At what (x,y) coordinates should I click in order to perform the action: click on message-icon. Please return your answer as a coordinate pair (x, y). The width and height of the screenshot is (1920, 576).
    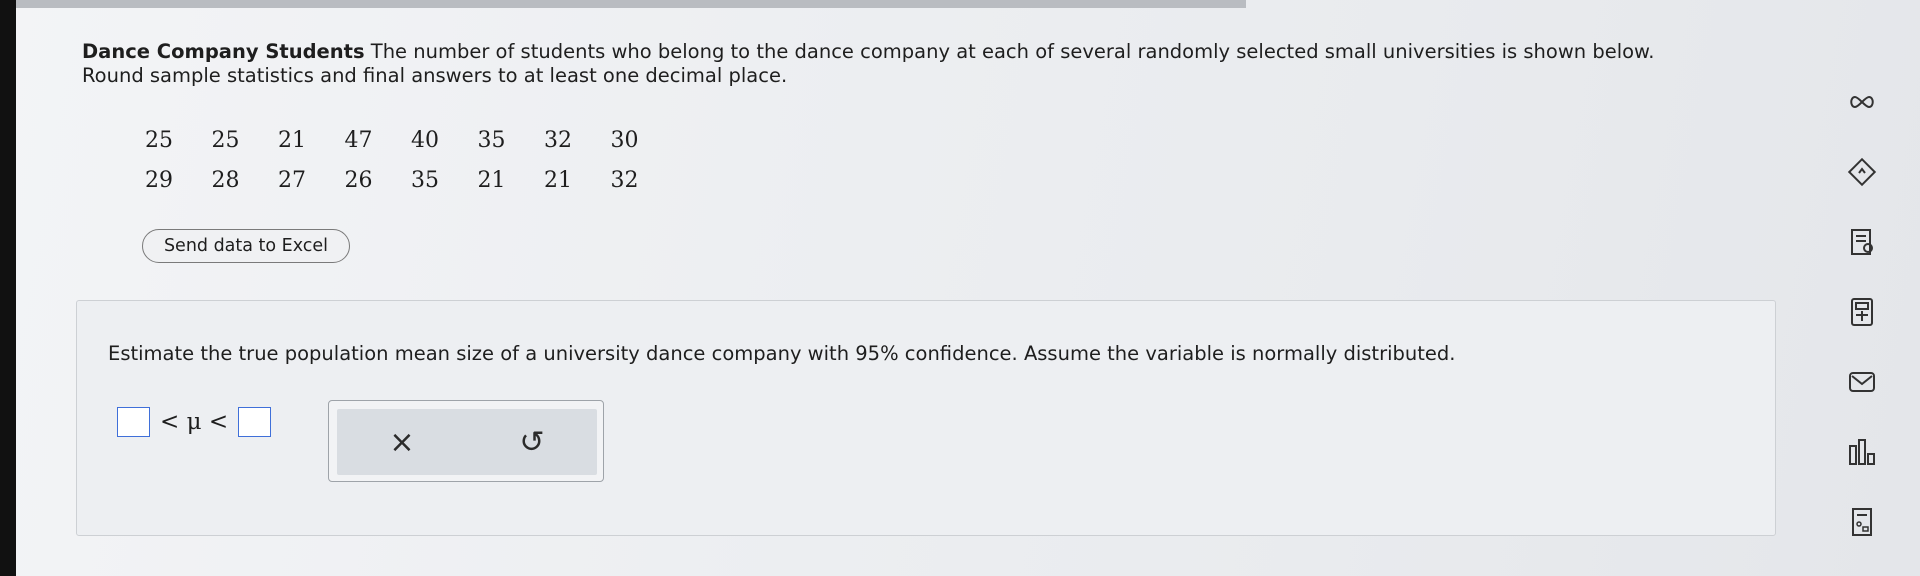
    Looking at the image, I should click on (1862, 382).